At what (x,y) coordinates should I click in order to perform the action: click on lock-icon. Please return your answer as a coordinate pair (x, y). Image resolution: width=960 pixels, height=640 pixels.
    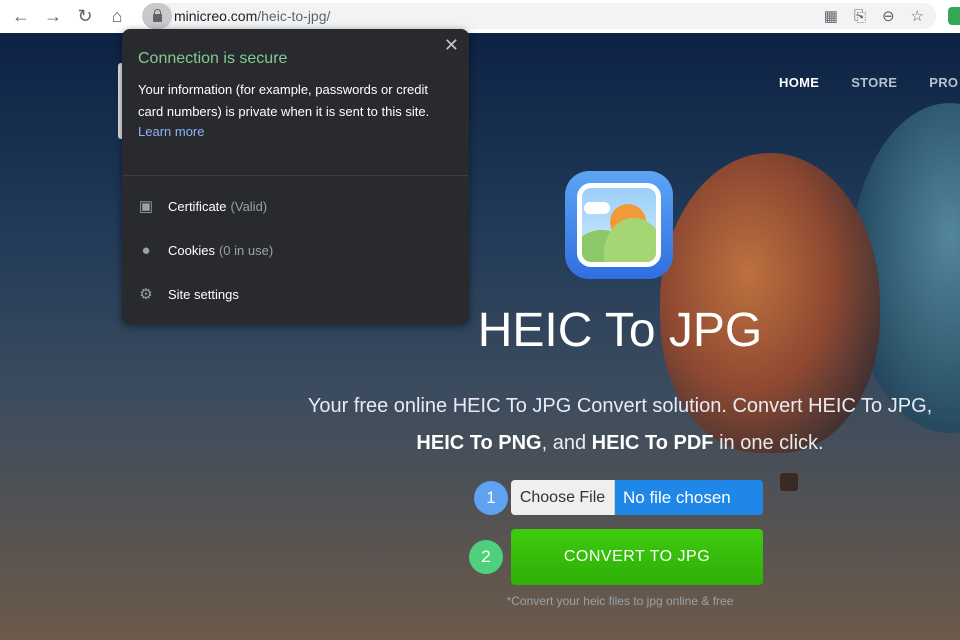
    Looking at the image, I should click on (157, 15).